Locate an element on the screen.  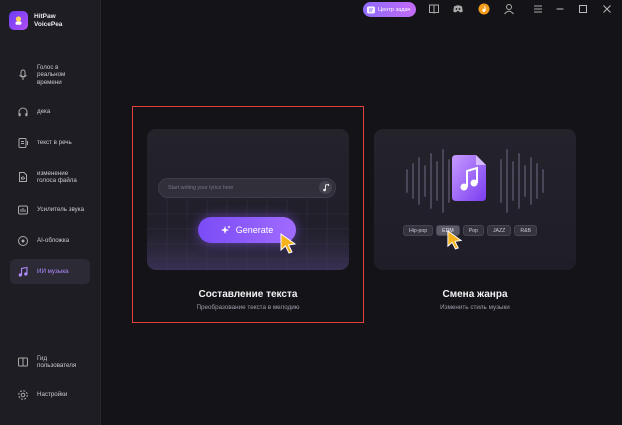
lyrics-input-placeholder: Start writing your lyrics here is located at coordinates (201, 188).